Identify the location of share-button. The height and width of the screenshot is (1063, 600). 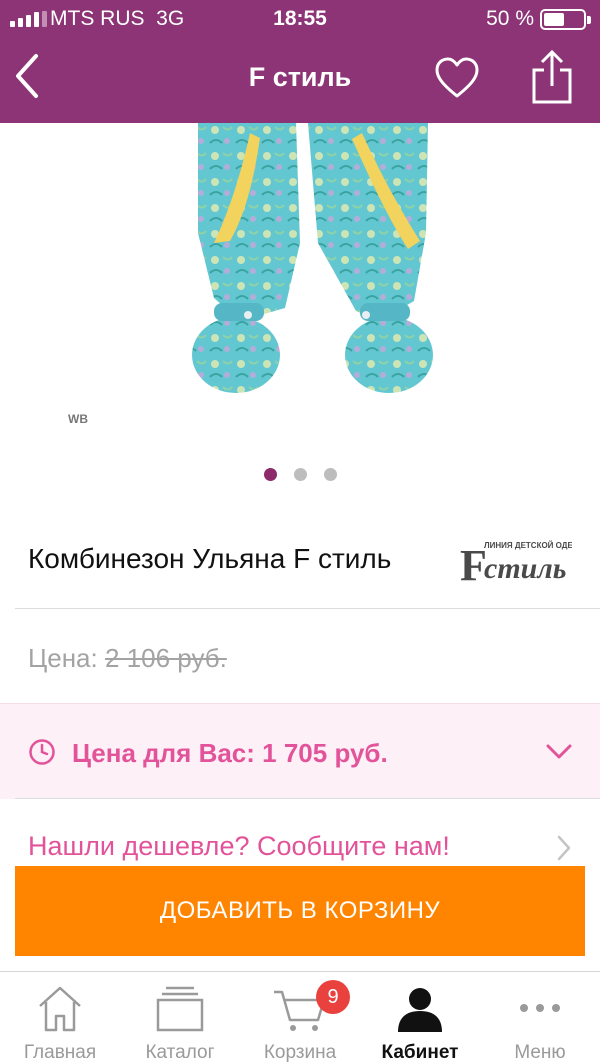
(552, 77).